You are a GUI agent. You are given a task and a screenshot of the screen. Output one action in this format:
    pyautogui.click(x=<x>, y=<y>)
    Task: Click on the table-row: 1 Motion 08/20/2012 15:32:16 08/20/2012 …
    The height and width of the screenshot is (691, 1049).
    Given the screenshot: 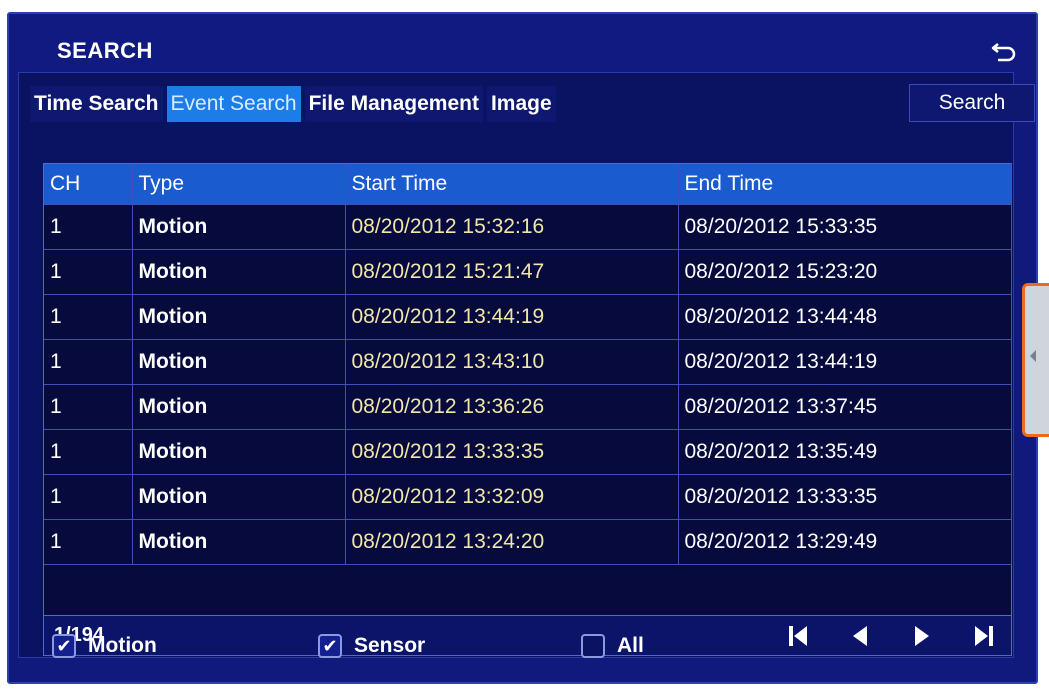 What is the action you would take?
    pyautogui.click(x=528, y=227)
    